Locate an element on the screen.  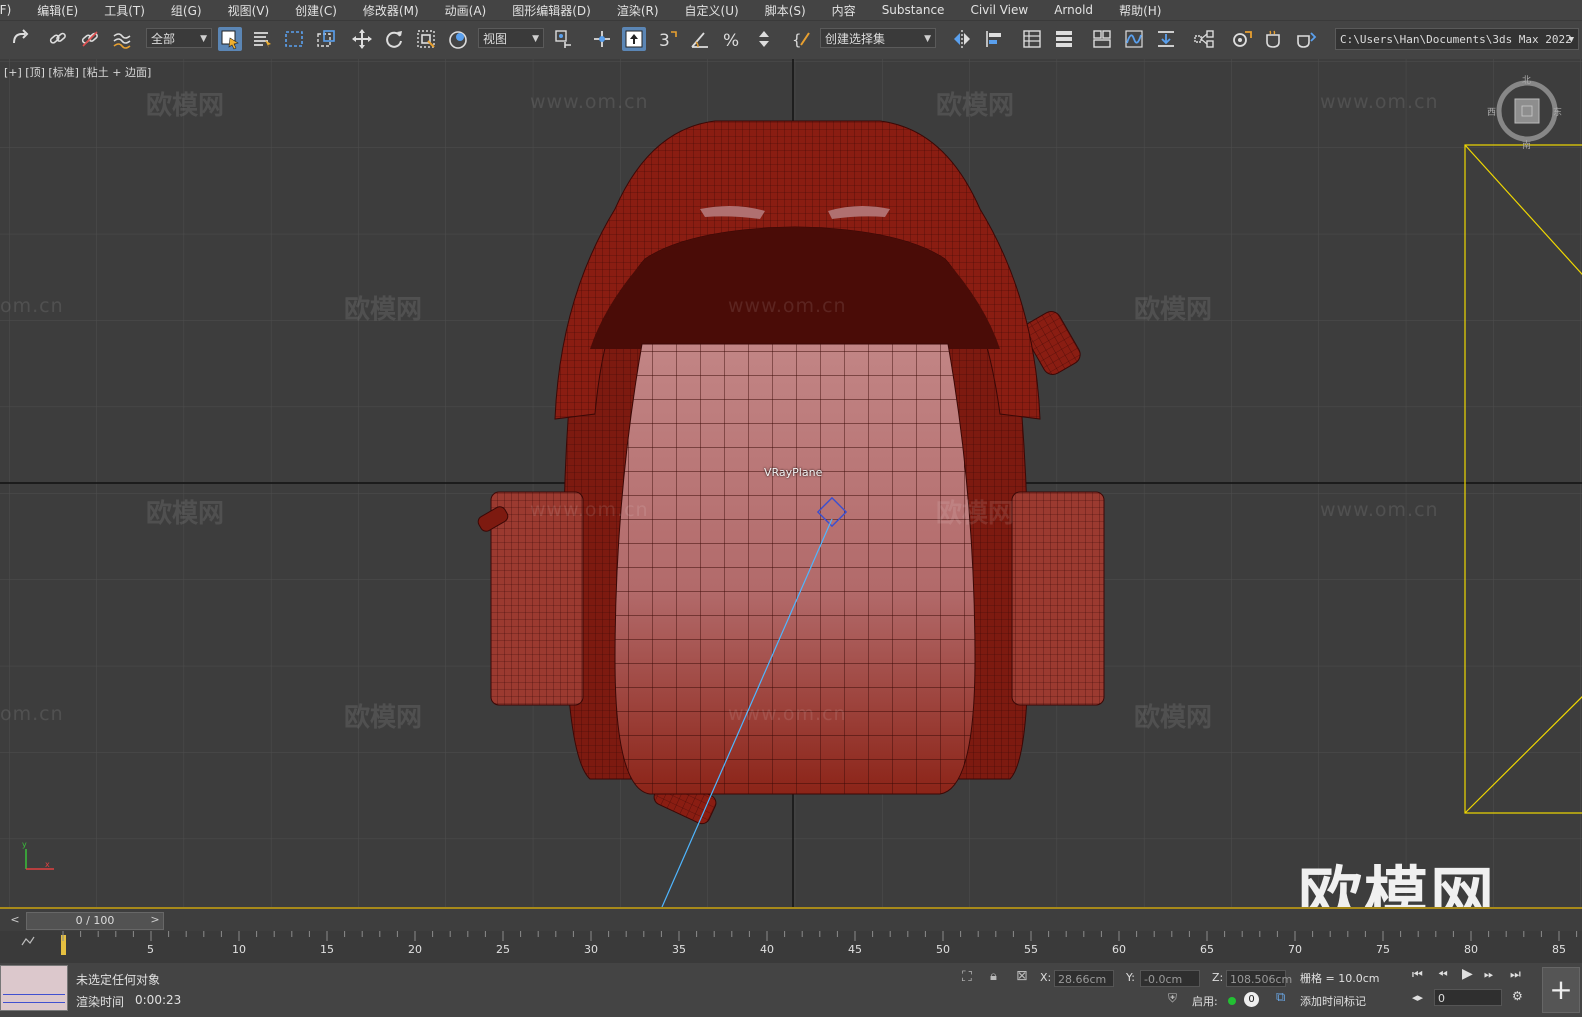
tick-label: 15 is located at coordinates (327, 949).